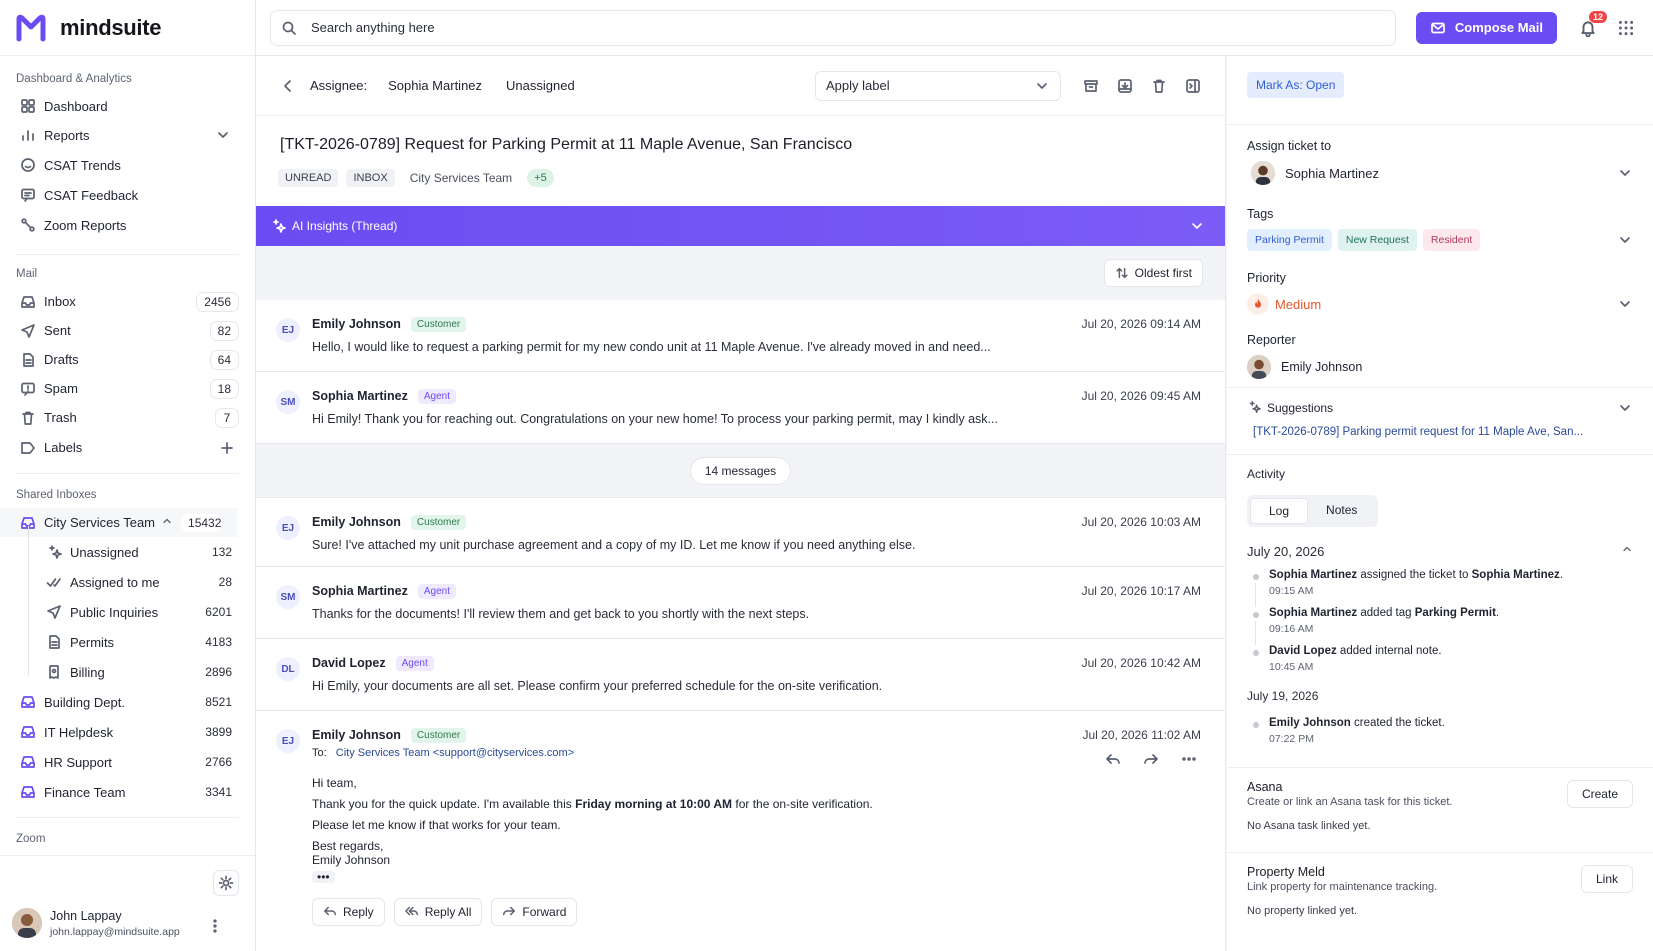 Image resolution: width=1653 pixels, height=951 pixels. What do you see at coordinates (127, 359) in the screenshot?
I see `sidebar-item-drafts: Drafts 64` at bounding box center [127, 359].